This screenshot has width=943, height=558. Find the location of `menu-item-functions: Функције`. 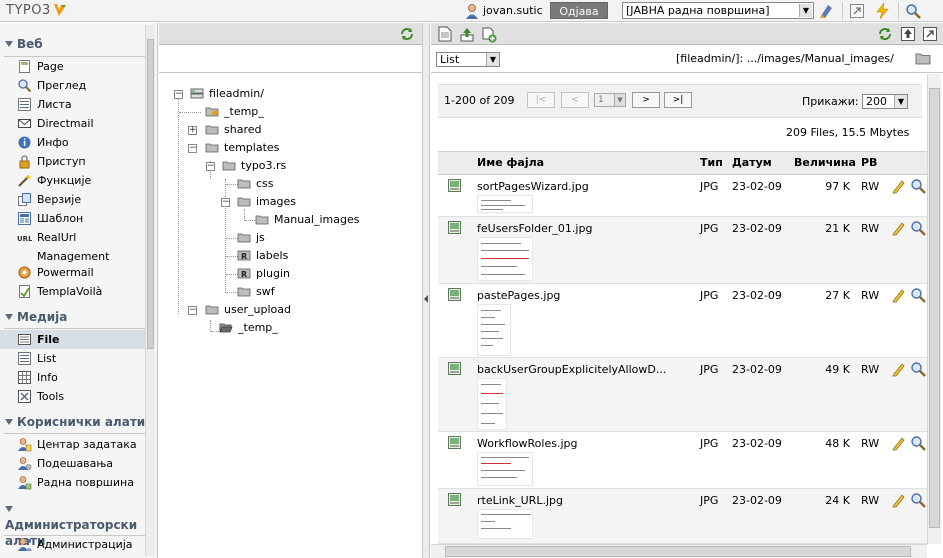

menu-item-functions: Функције is located at coordinates (73, 180).